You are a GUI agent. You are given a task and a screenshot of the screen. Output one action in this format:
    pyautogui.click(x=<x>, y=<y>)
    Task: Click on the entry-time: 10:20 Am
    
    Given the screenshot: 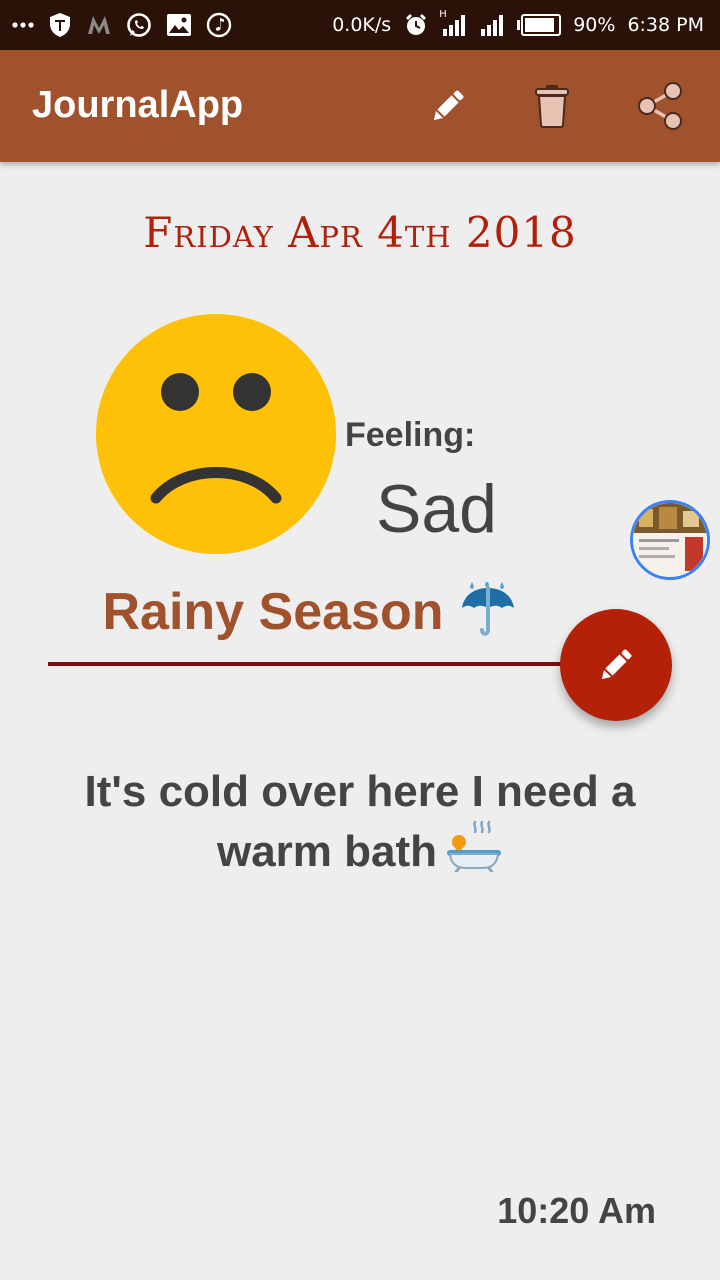 What is the action you would take?
    pyautogui.click(x=576, y=1210)
    